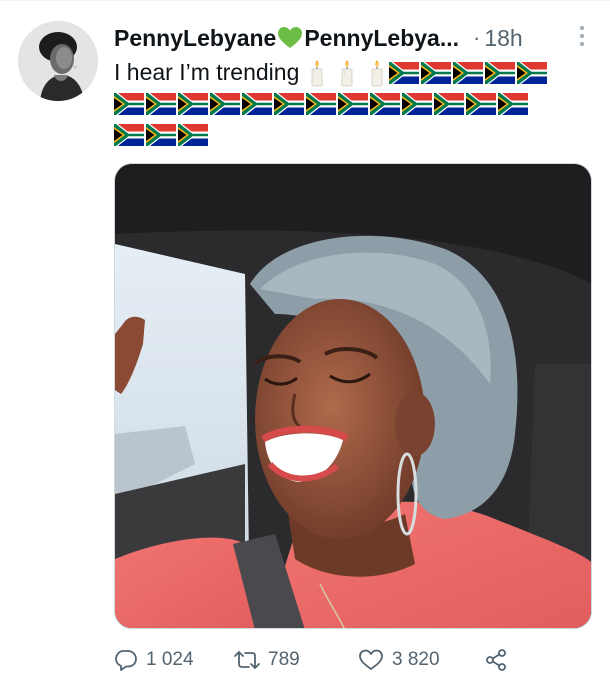 The height and width of the screenshot is (680, 610). What do you see at coordinates (247, 660) in the screenshot?
I see `retweet-icon` at bounding box center [247, 660].